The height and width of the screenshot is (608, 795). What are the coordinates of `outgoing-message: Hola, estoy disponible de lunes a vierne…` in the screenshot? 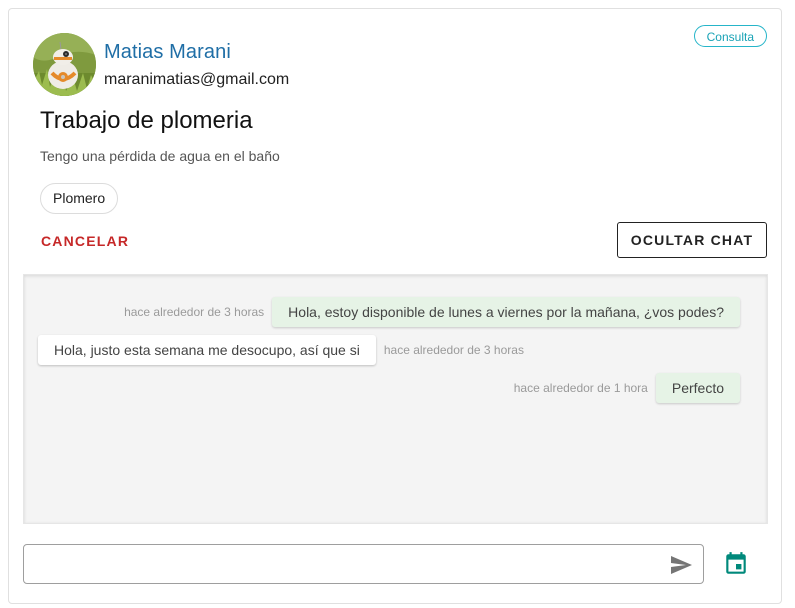 It's located at (506, 312).